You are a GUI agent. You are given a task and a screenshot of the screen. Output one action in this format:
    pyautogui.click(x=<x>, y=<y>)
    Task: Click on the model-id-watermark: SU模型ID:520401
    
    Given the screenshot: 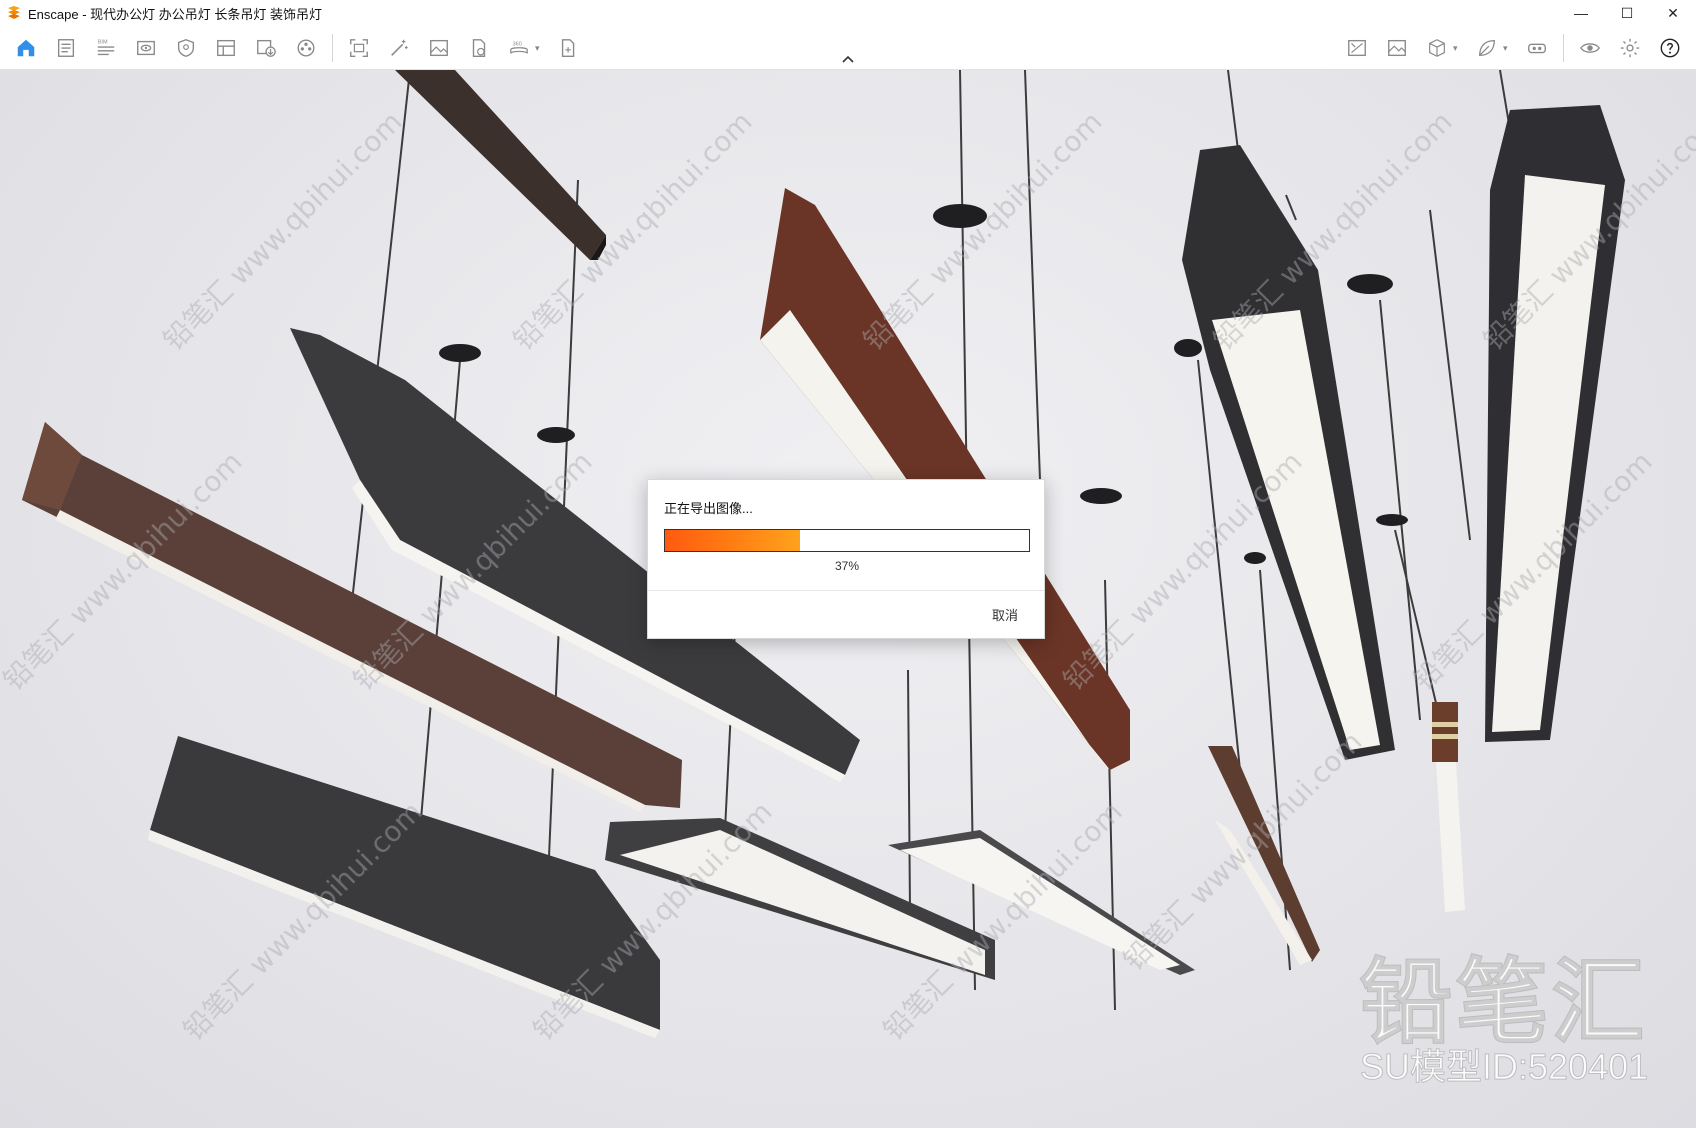 What is the action you would take?
    pyautogui.click(x=1504, y=1067)
    